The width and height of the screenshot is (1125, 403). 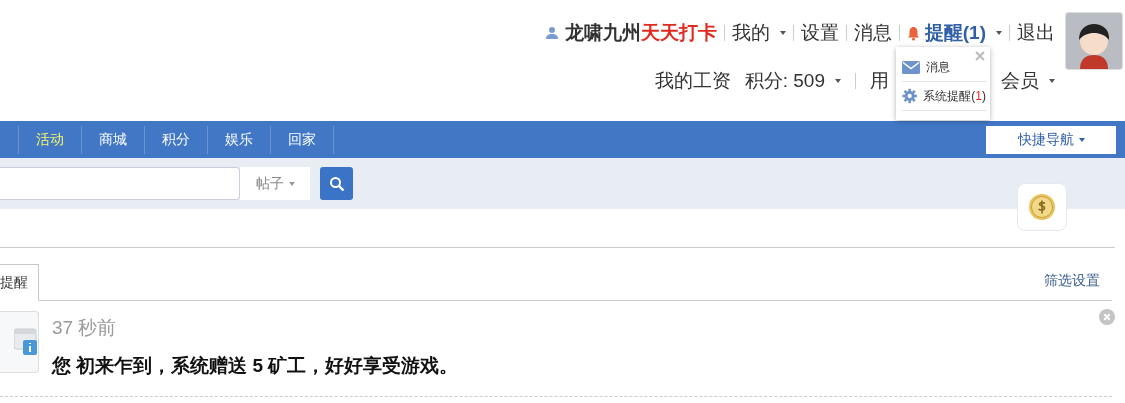 I want to click on bell-icon, so click(x=913, y=33).